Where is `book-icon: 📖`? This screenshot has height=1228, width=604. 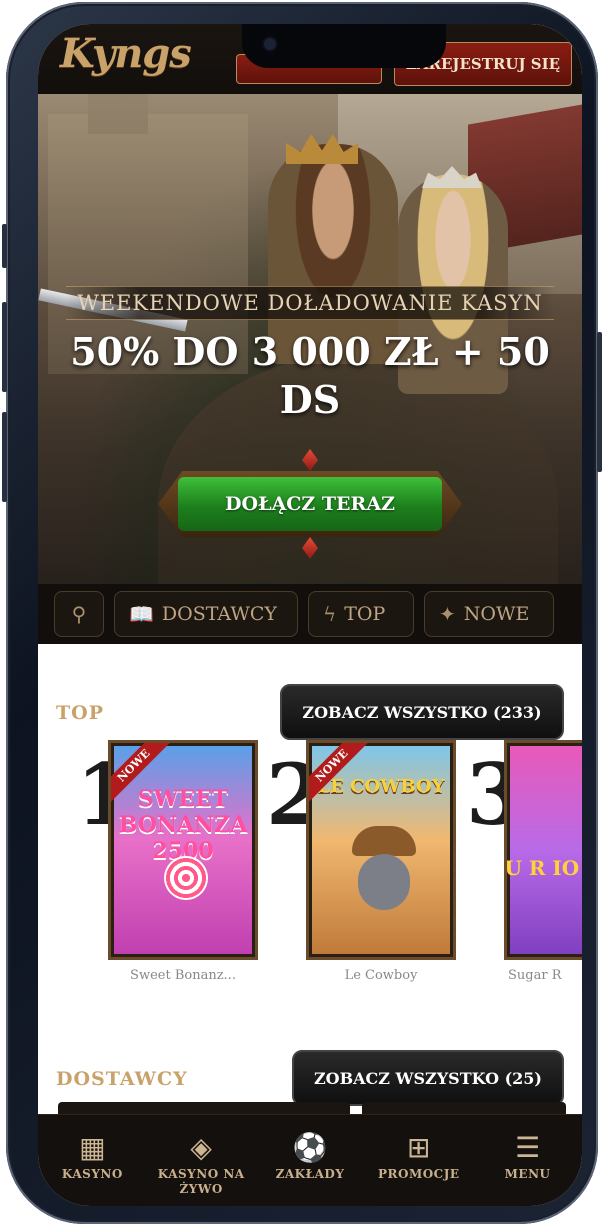
book-icon: 📖 is located at coordinates (141, 614).